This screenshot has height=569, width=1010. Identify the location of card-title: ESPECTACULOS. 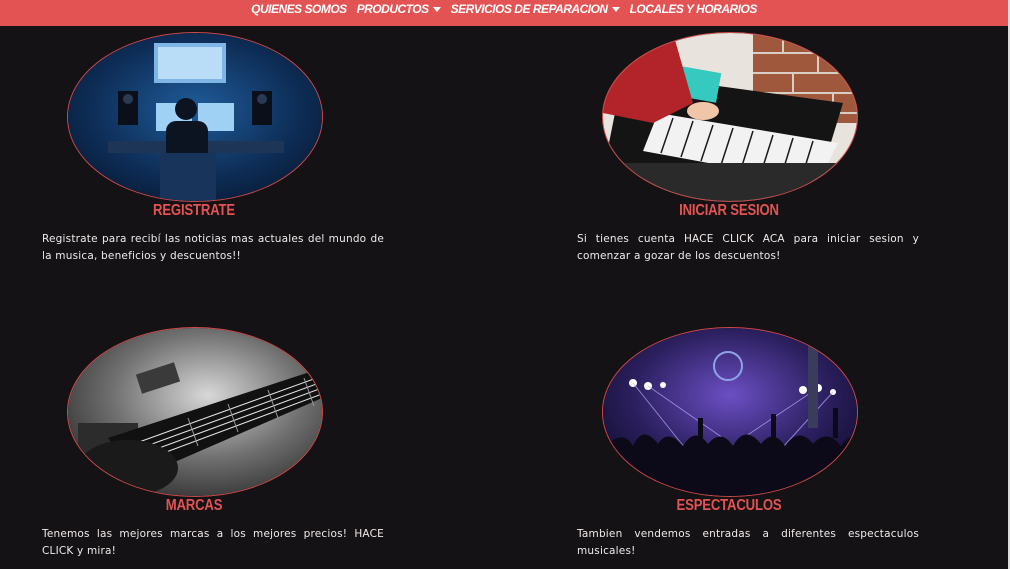
(729, 506).